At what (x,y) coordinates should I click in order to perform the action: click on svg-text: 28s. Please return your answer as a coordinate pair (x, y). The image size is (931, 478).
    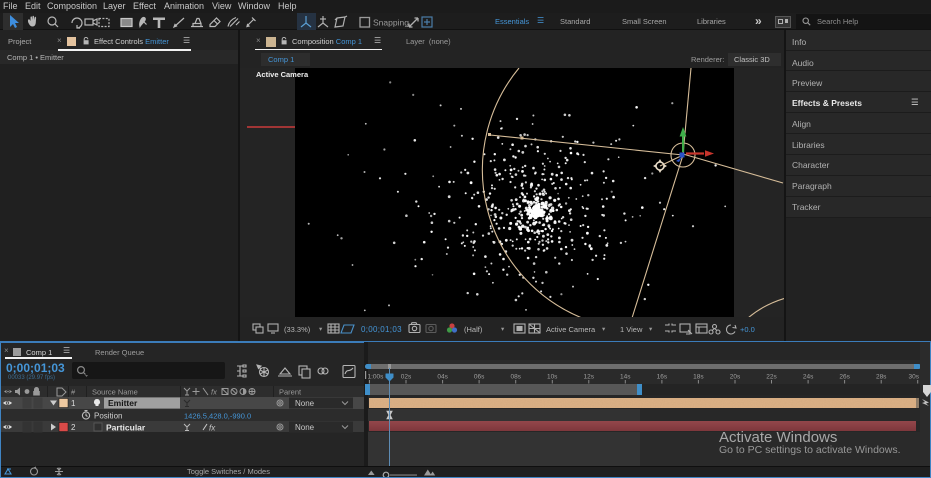
    Looking at the image, I should click on (881, 377).